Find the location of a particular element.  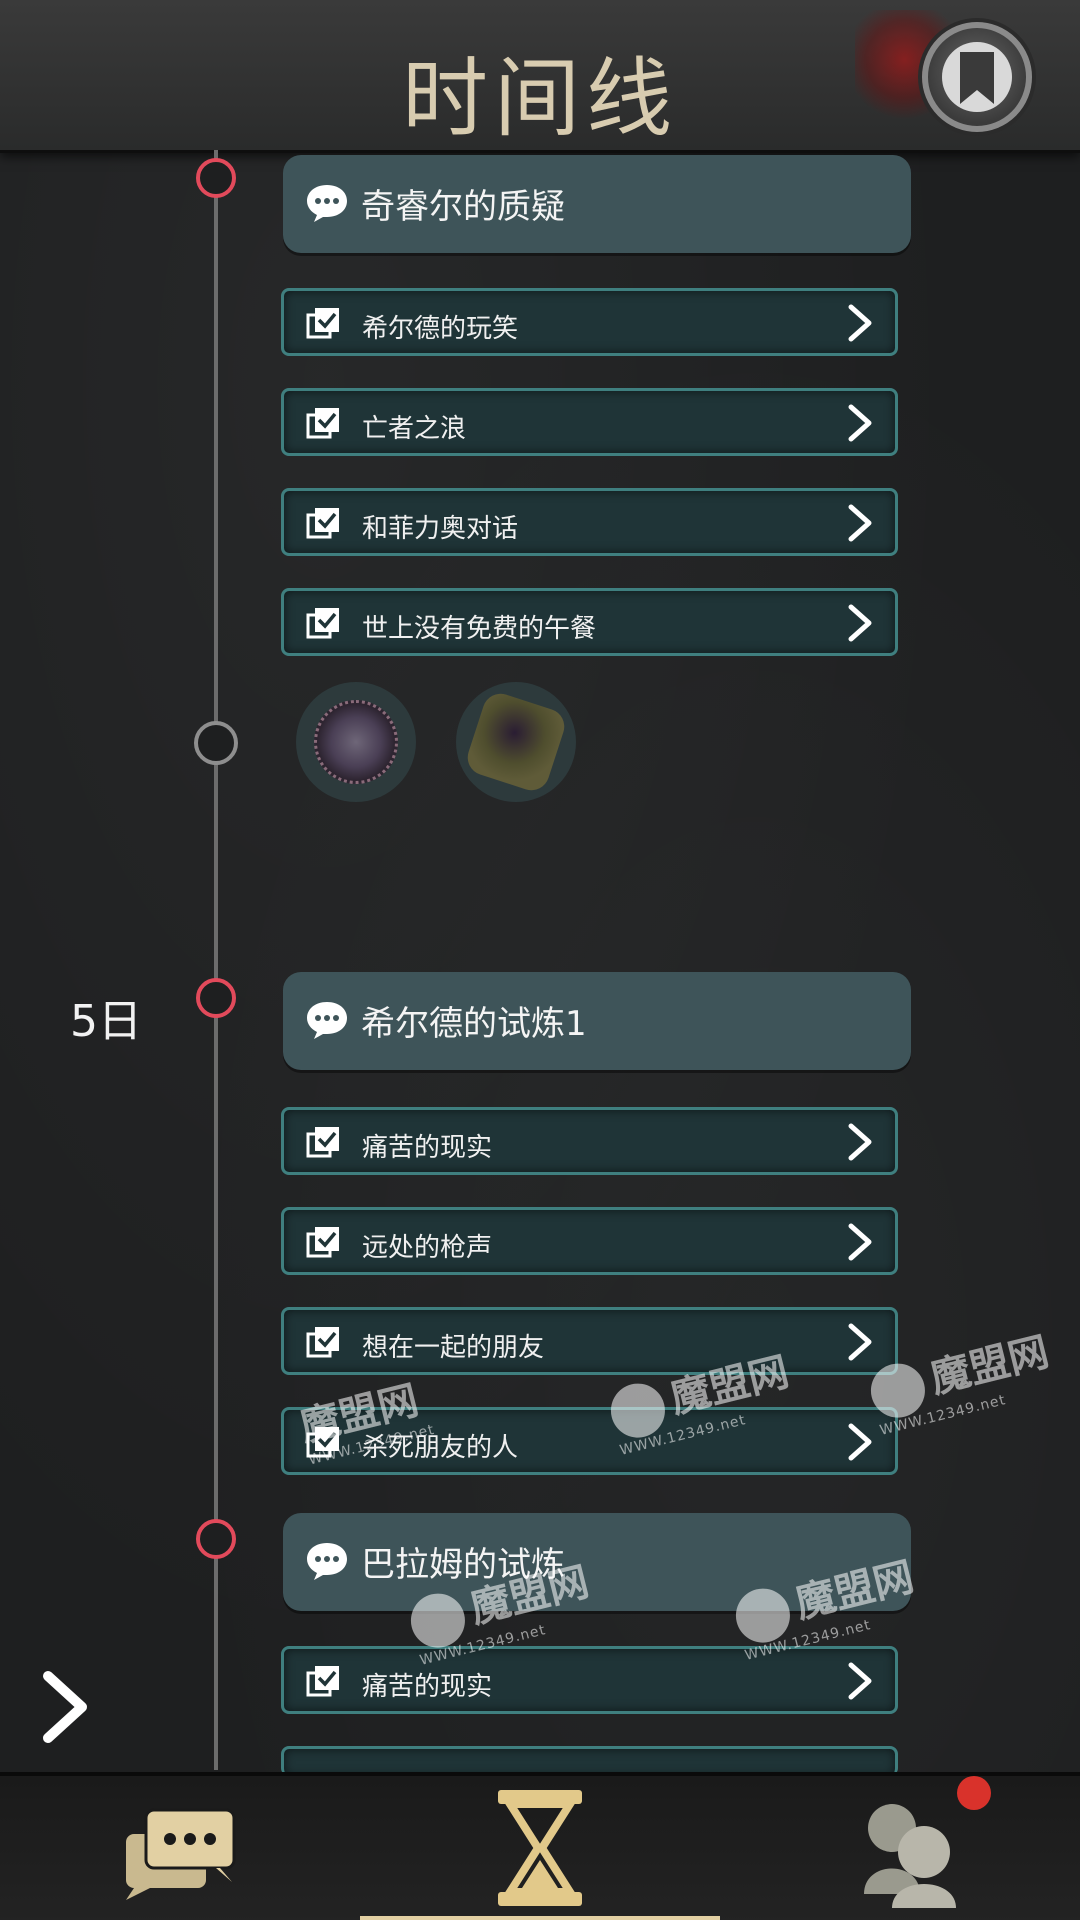

spiked-disc-icon is located at coordinates (356, 742).